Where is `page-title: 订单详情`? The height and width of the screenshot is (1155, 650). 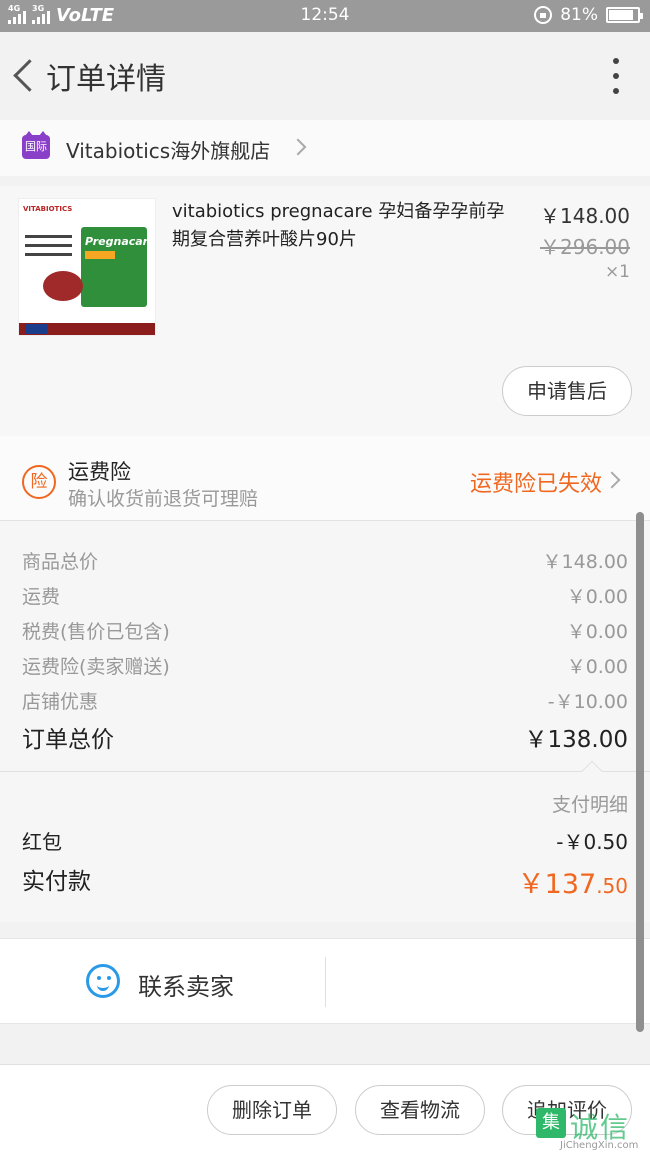
page-title: 订单详情 is located at coordinates (106, 79).